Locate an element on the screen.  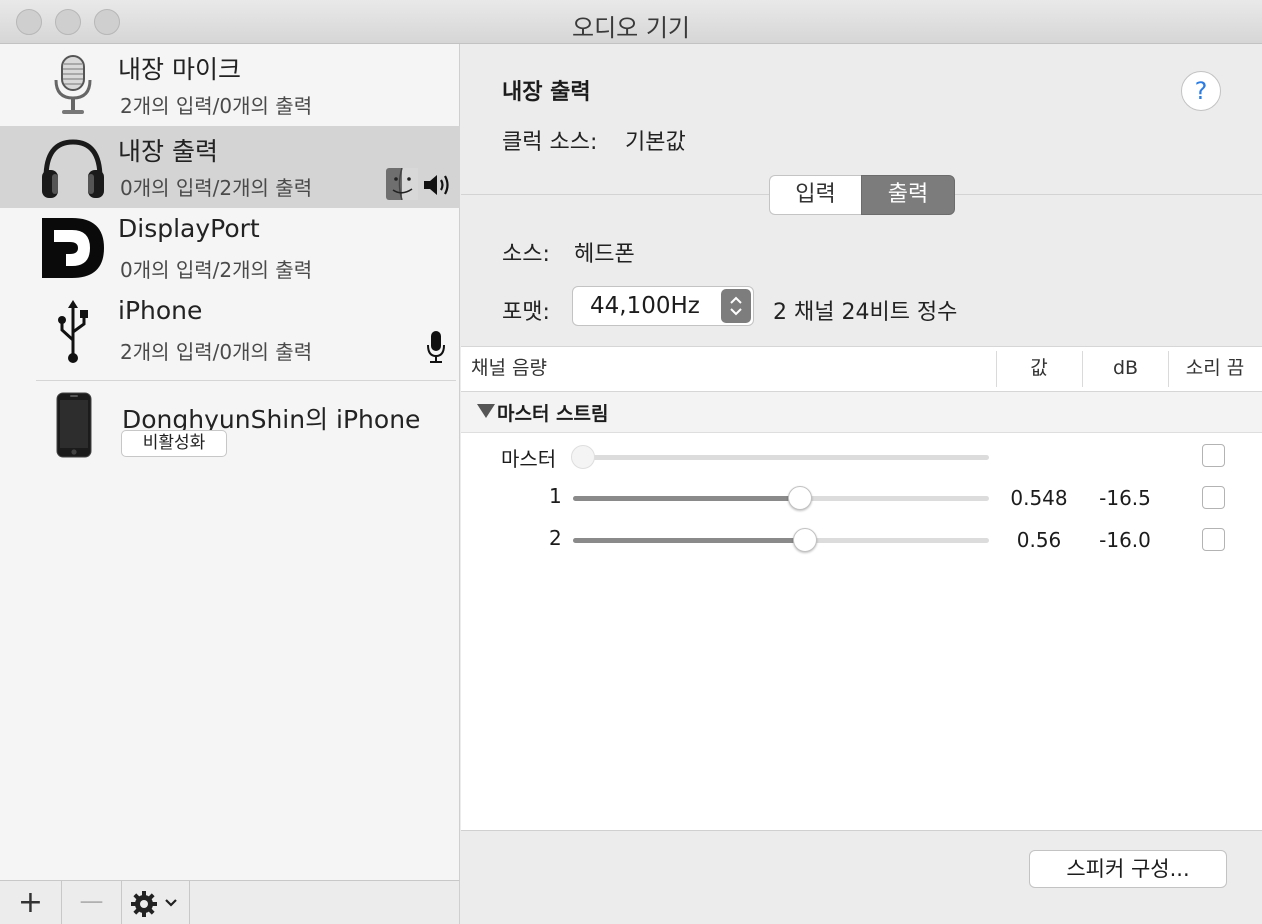
device-name: 내장 마이크 is located at coordinates (179, 69).